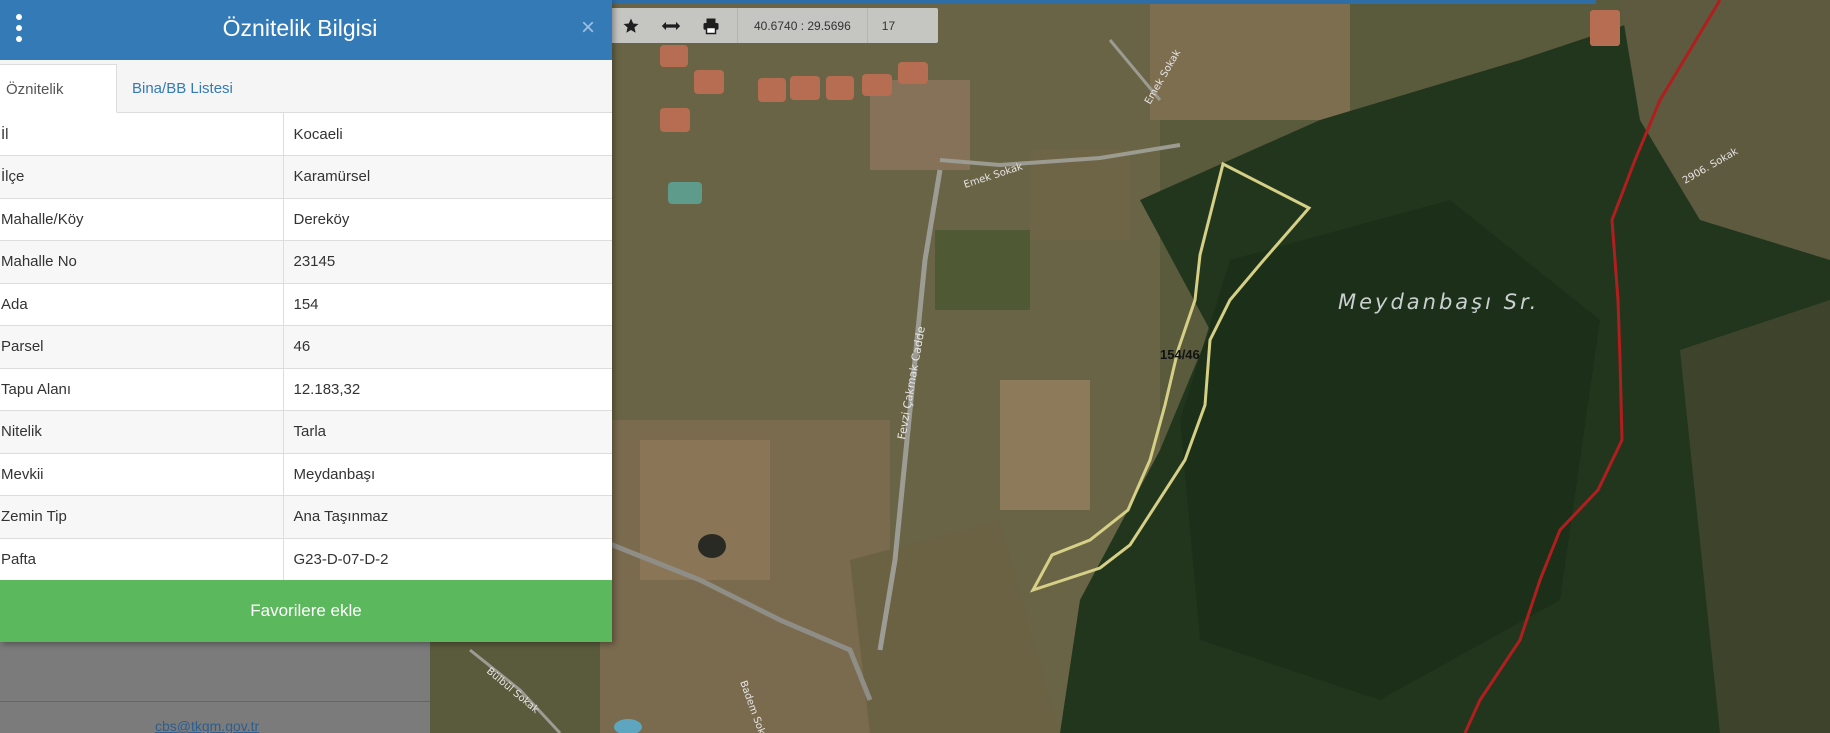 The image size is (1830, 733). What do you see at coordinates (300, 28) in the screenshot?
I see `popup-title: Öznitelik Bilgisi` at bounding box center [300, 28].